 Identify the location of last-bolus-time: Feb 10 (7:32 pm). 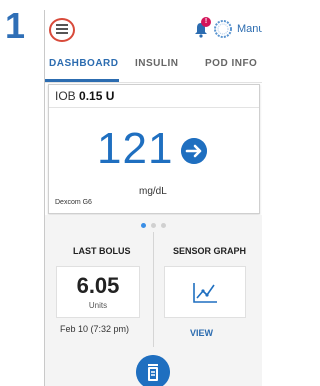
(95, 329).